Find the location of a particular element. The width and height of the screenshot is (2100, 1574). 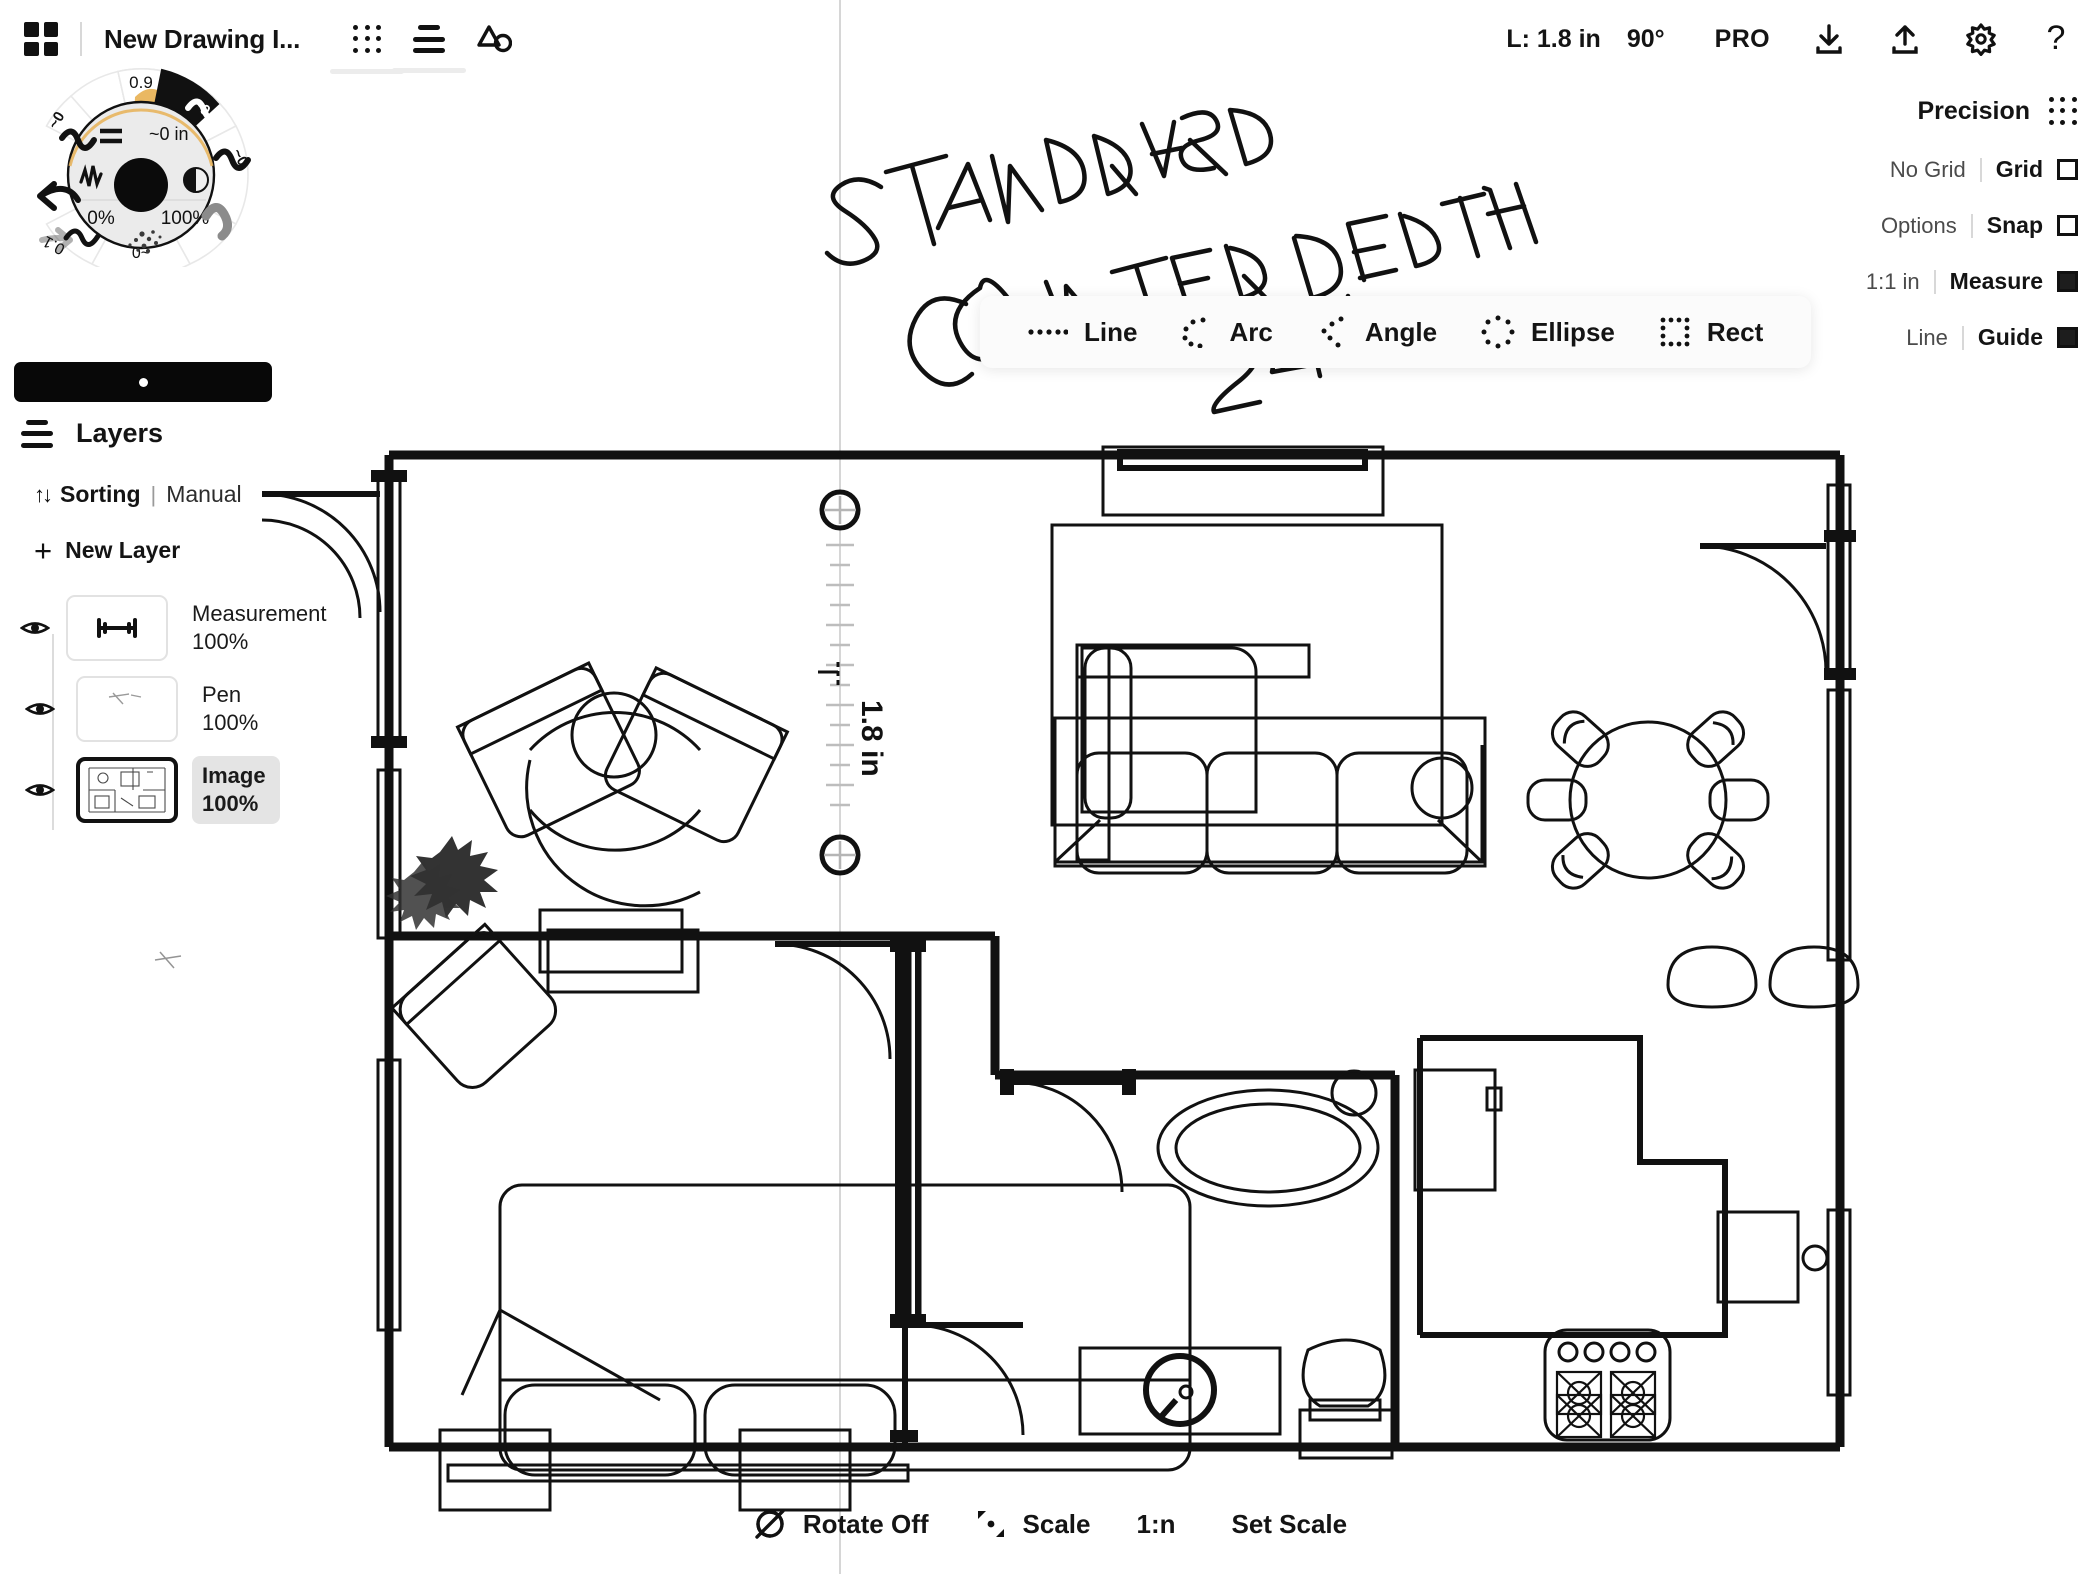

dotted-angle-icon is located at coordinates (1332, 332).